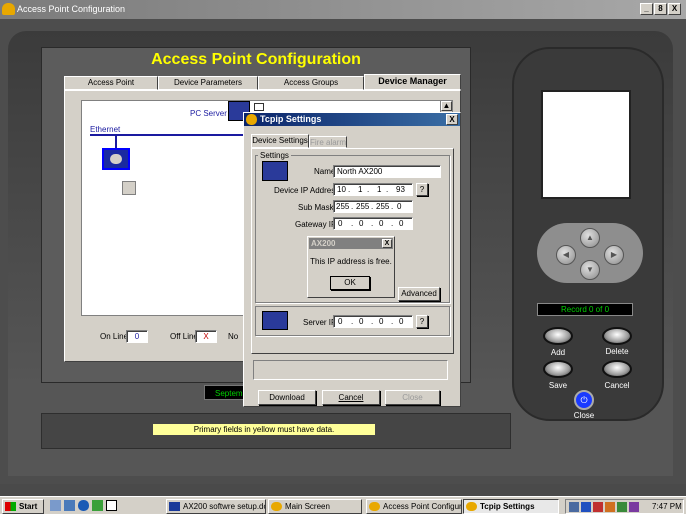 This screenshot has height=514, width=686. What do you see at coordinates (174, 506) in the screenshot?
I see `word-icon` at bounding box center [174, 506].